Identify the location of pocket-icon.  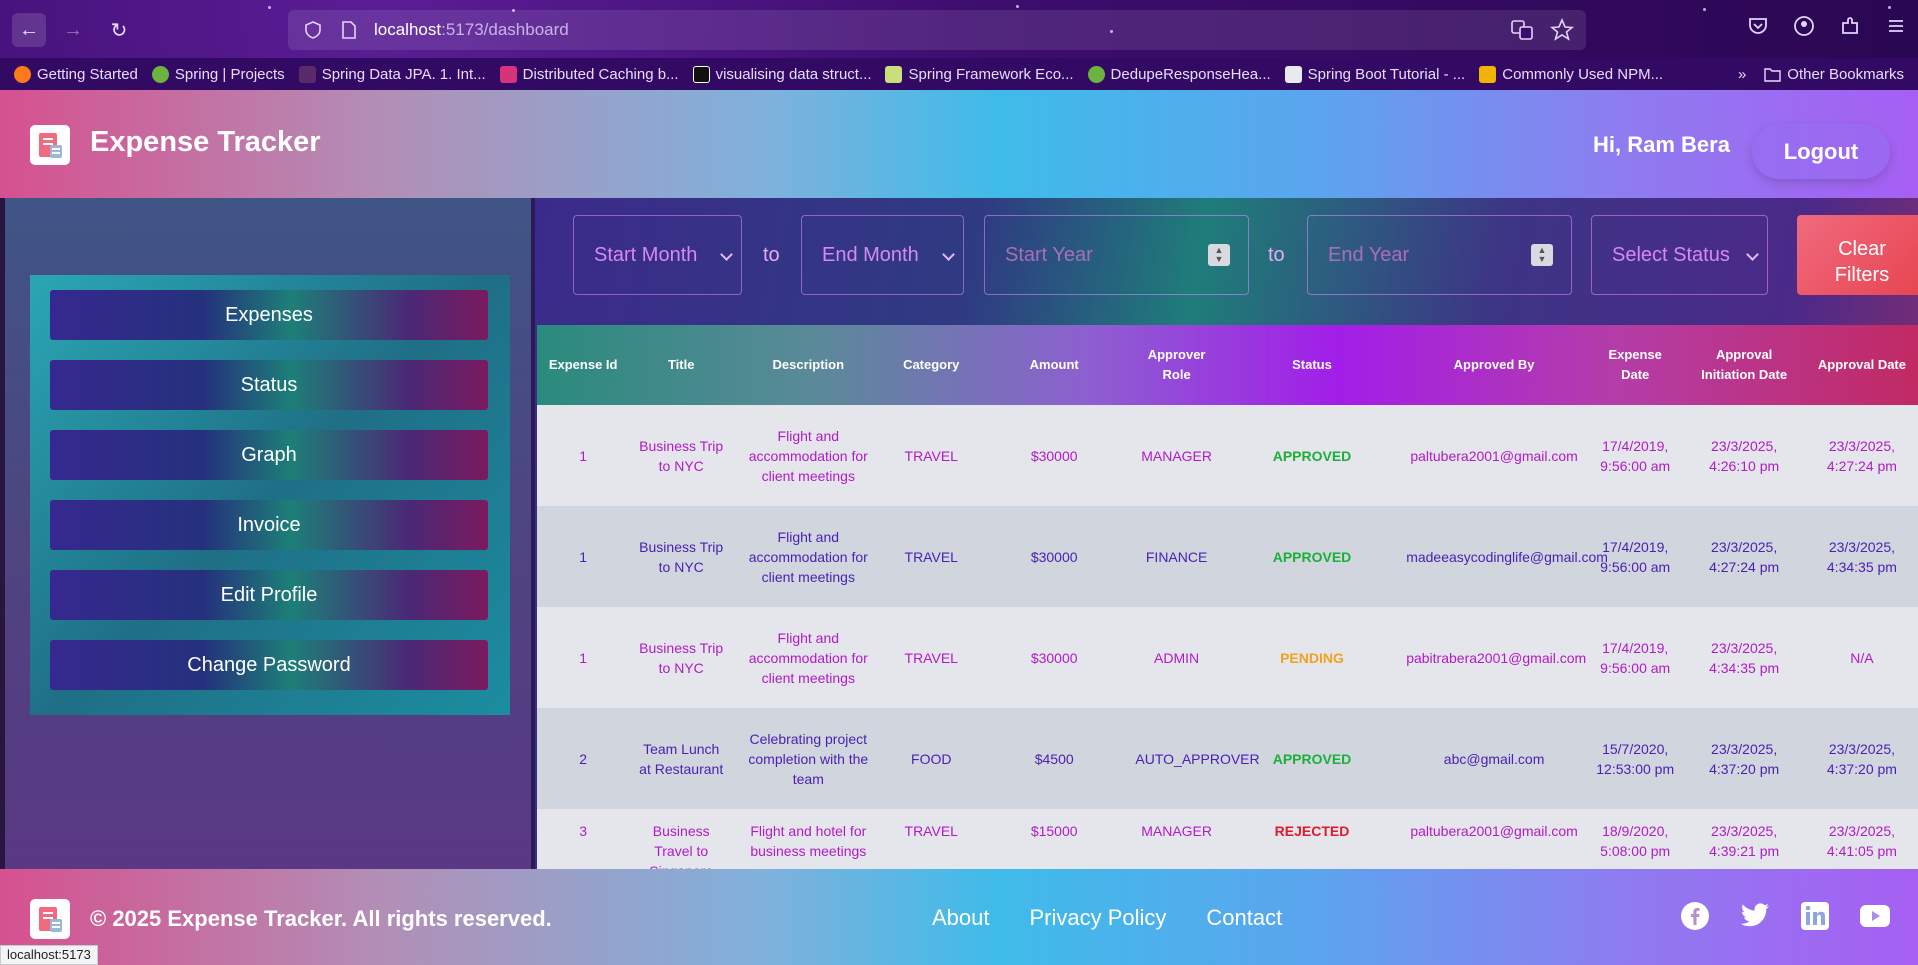
(1758, 26).